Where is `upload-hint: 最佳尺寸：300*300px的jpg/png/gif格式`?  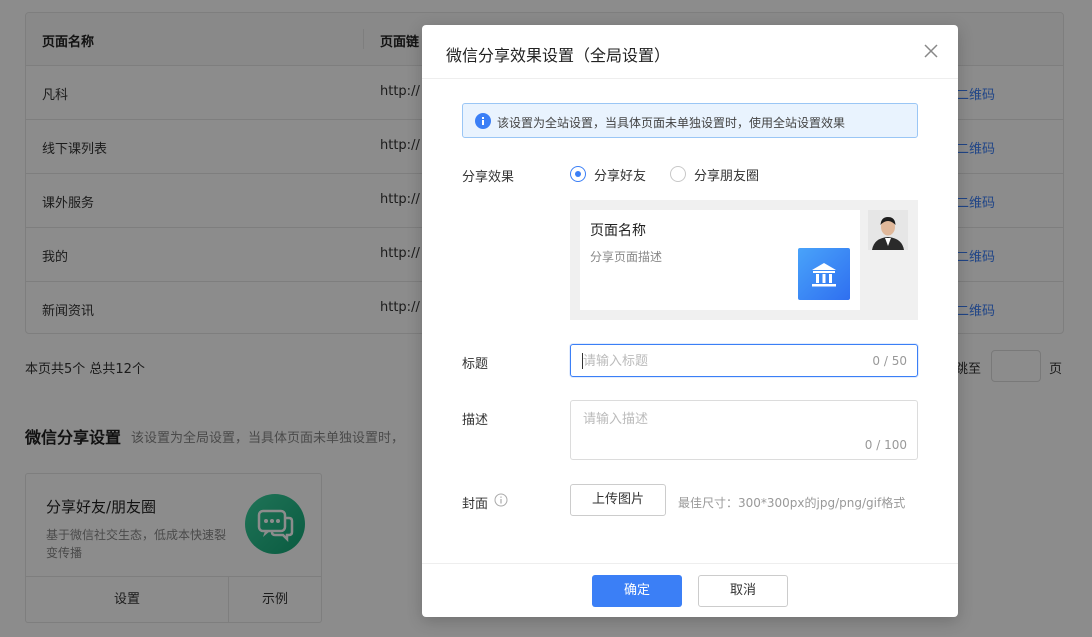
upload-hint: 最佳尺寸：300*300px的jpg/png/gif格式 is located at coordinates (792, 503).